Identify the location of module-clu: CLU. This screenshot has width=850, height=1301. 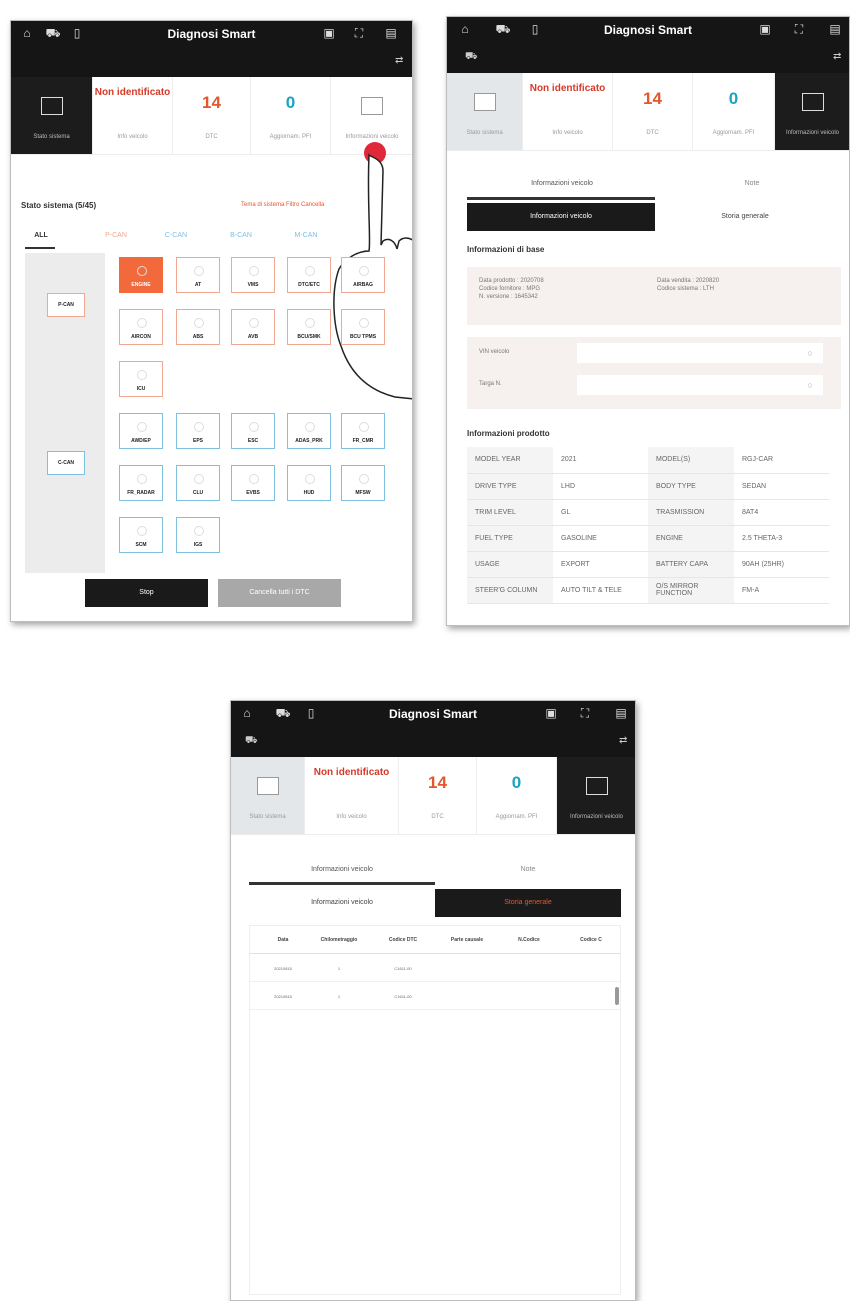
(198, 483).